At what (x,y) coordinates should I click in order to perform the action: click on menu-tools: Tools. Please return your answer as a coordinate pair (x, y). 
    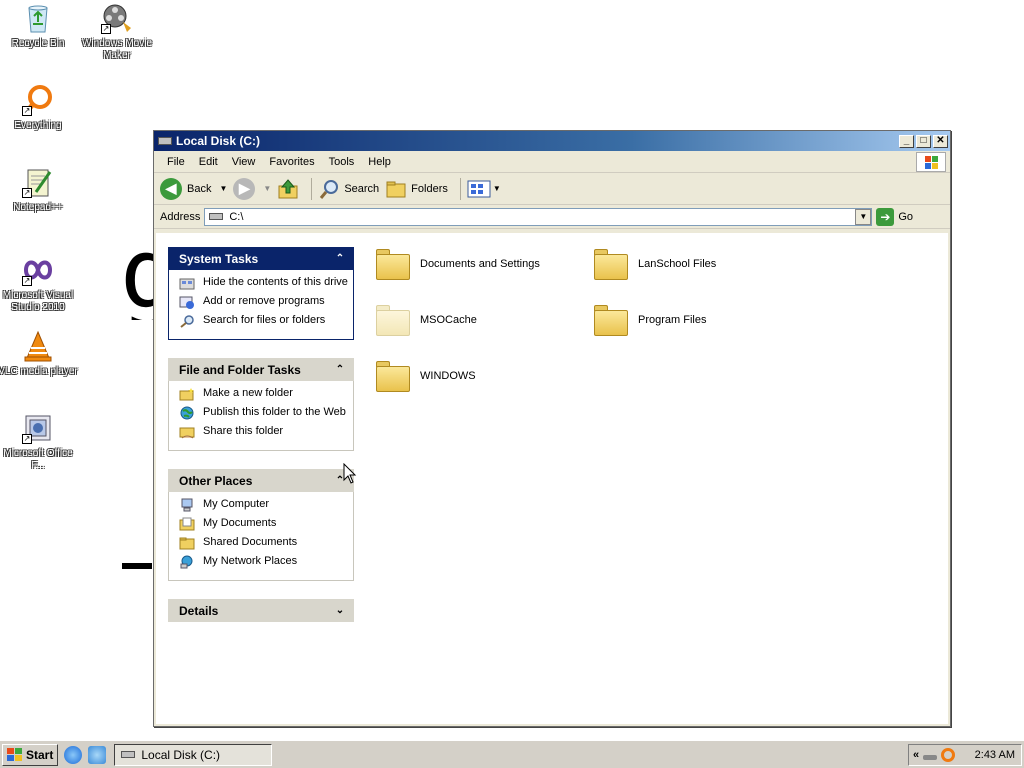
    Looking at the image, I should click on (342, 162).